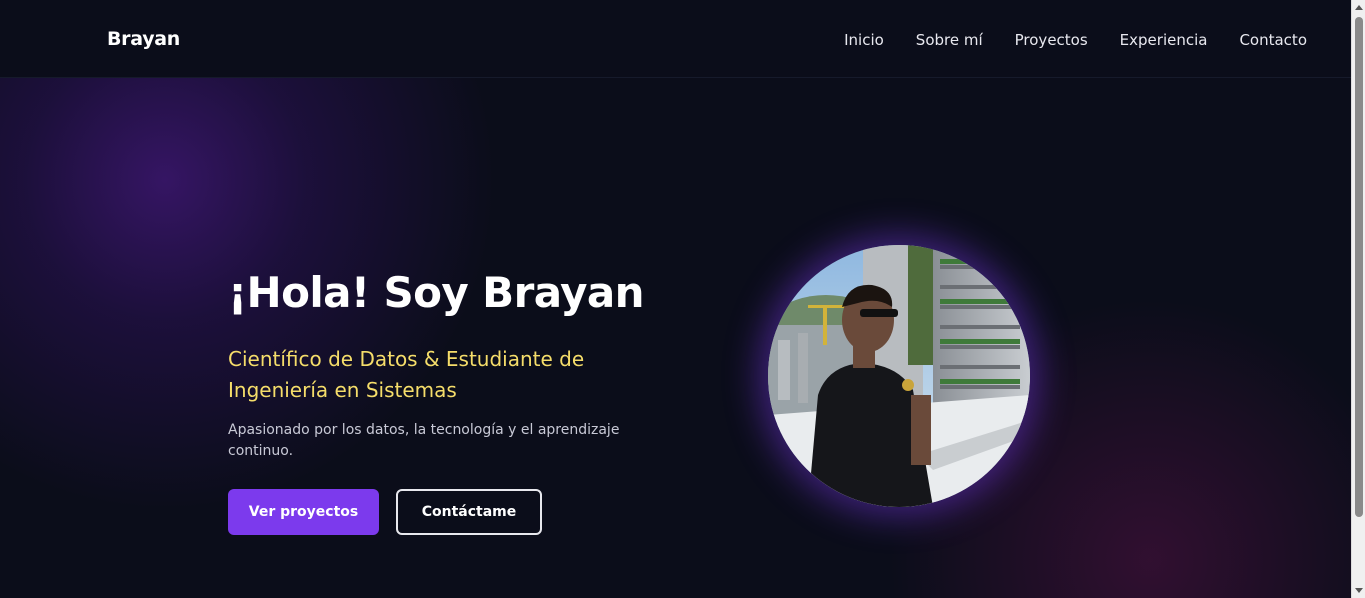 This screenshot has width=1365, height=598. I want to click on vertical-scrollbar, so click(1358, 299).